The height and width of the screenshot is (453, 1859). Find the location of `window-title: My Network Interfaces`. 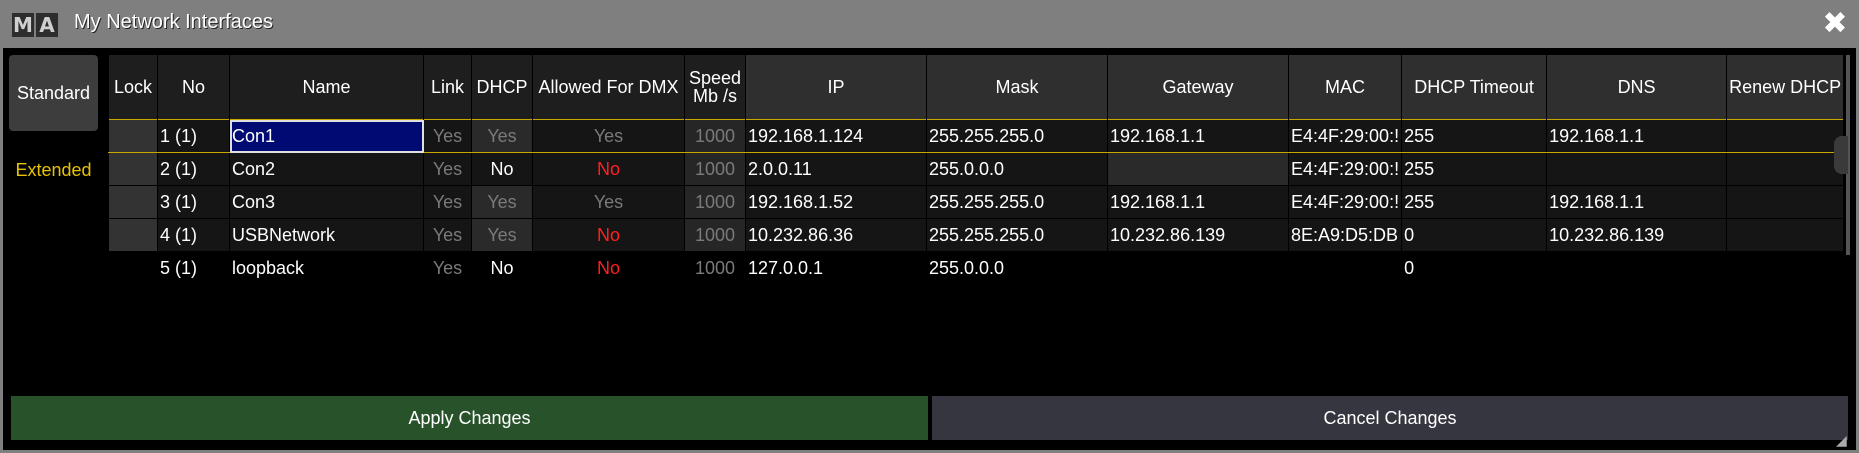

window-title: My Network Interfaces is located at coordinates (173, 22).